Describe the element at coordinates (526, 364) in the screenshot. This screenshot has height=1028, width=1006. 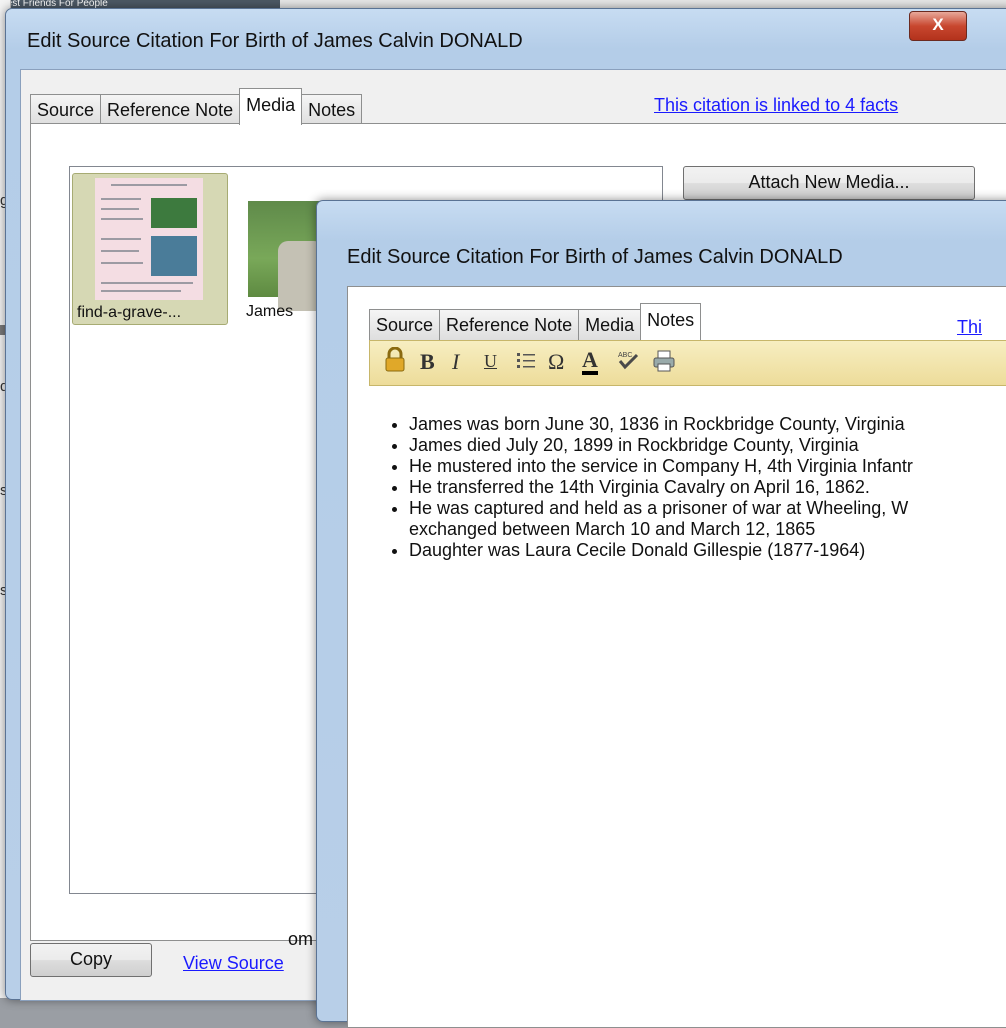
I see `bullet-list-icon` at that location.